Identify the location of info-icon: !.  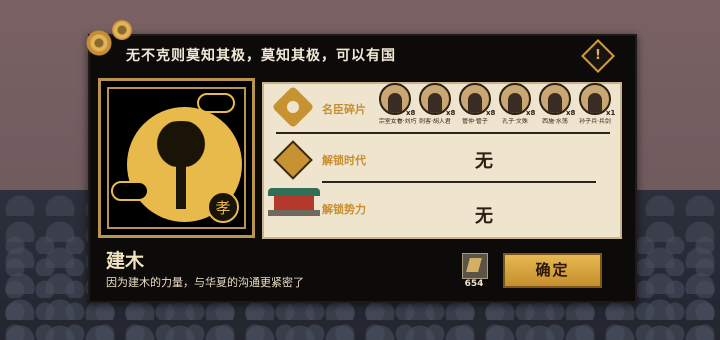
(598, 55).